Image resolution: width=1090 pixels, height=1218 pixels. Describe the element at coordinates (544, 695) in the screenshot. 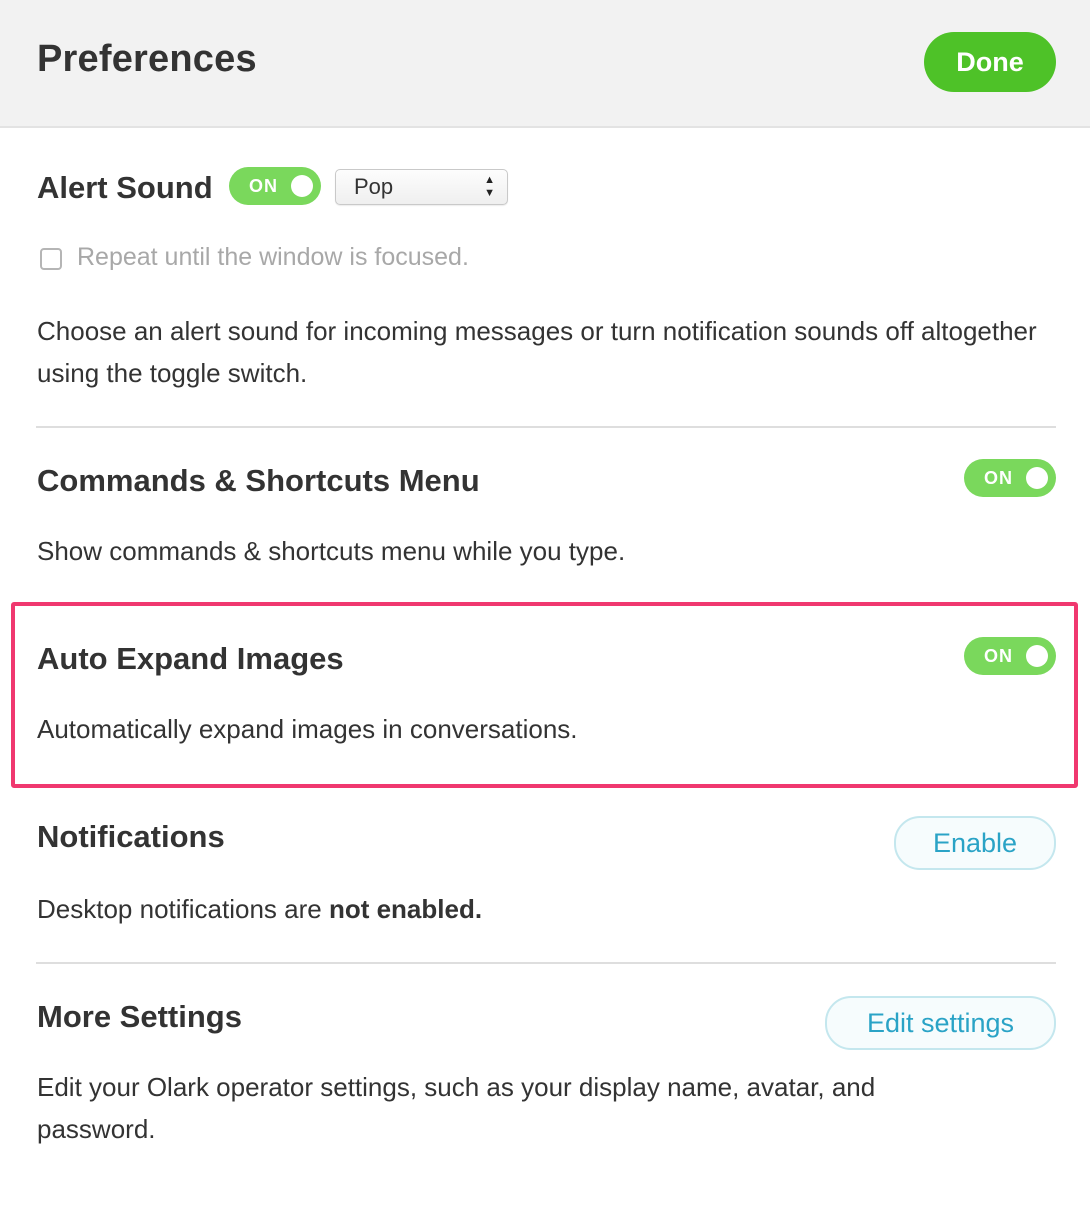

I see `highlight-frame` at that location.